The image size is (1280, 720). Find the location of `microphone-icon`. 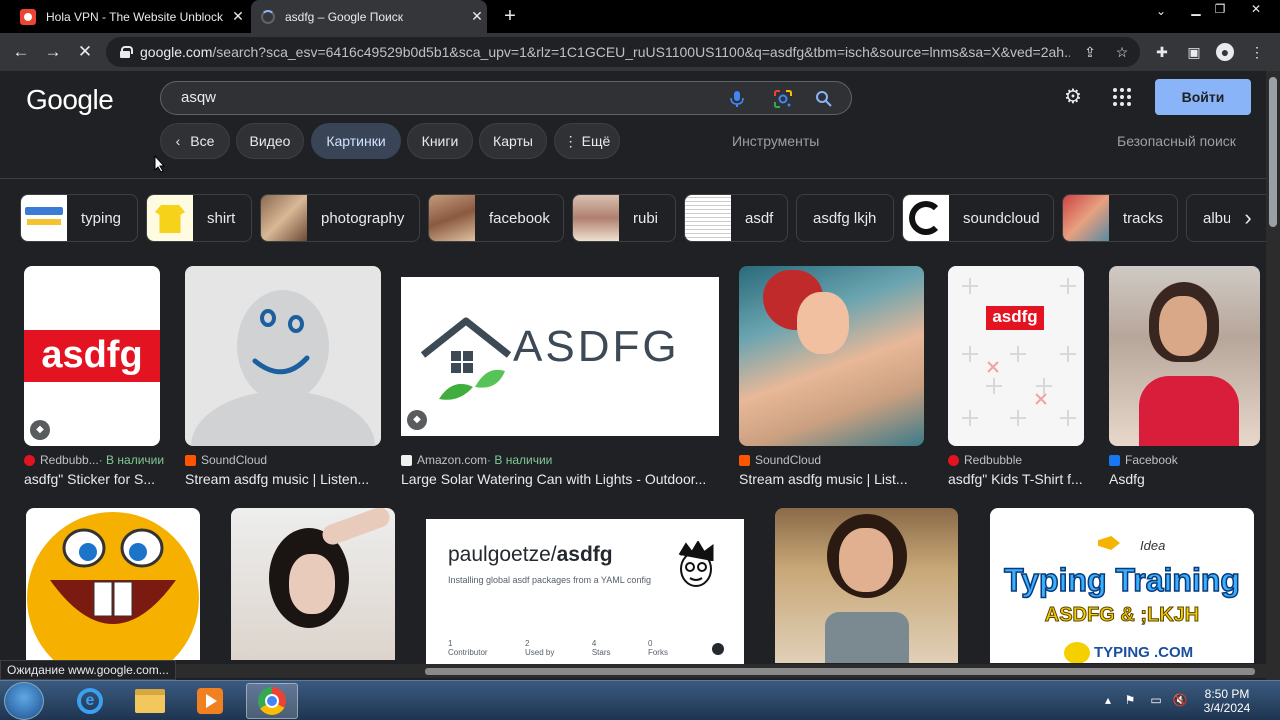

microphone-icon is located at coordinates (737, 99).